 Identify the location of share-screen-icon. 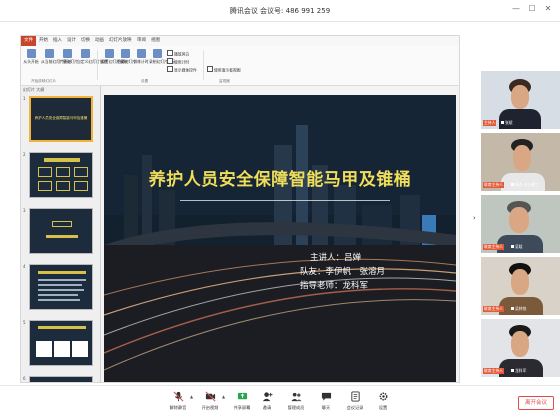
(242, 396).